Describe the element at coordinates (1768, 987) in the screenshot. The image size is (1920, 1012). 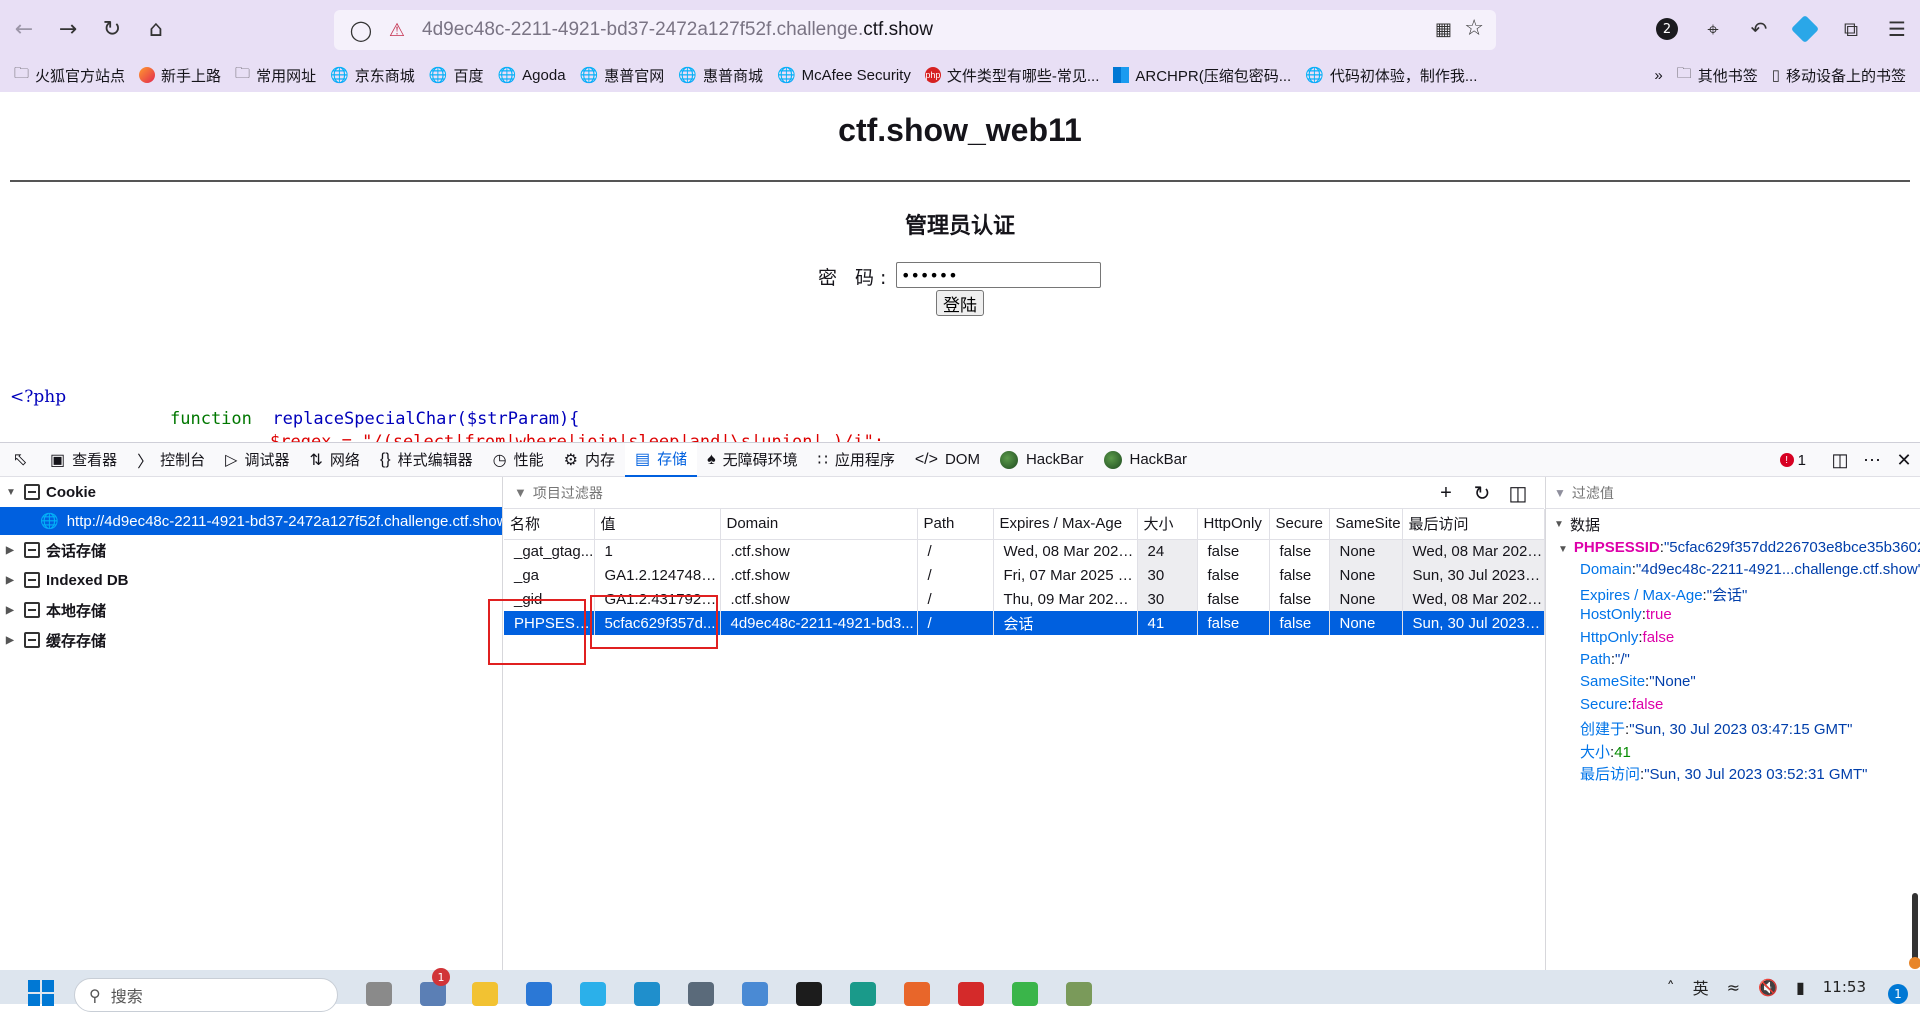
I see `speaker-muted-icon: 🔇` at that location.